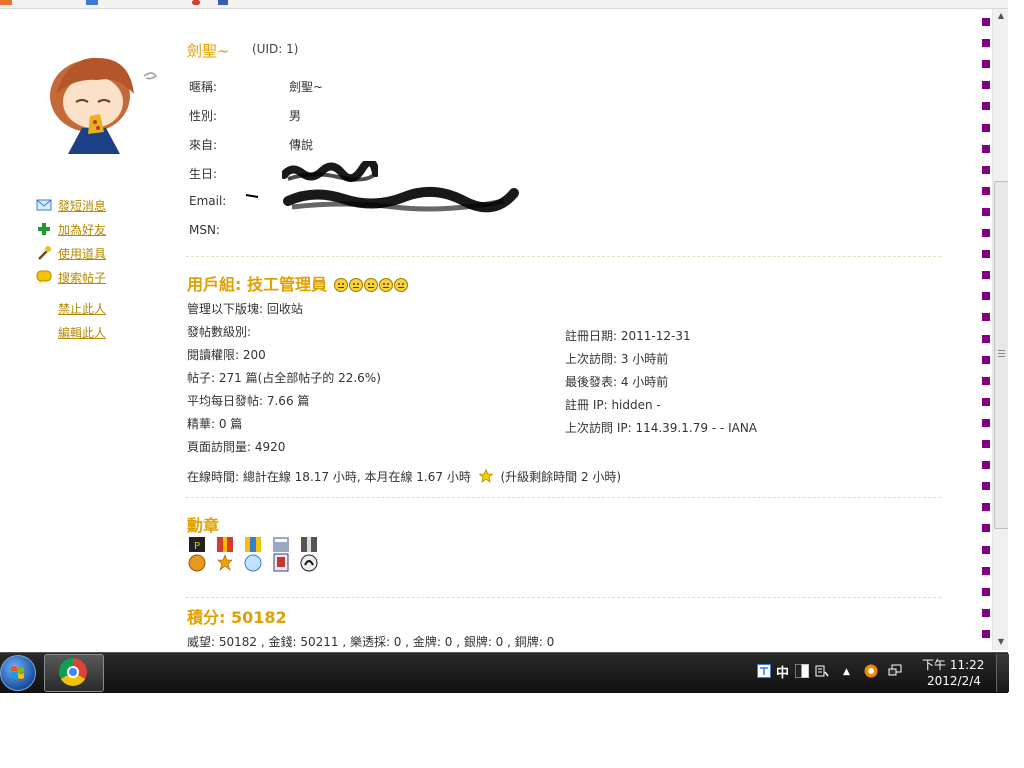 The image size is (1024, 768). What do you see at coordinates (257, 284) in the screenshot?
I see `usergroup-title-text: 用戶組: 技工管理員` at bounding box center [257, 284].